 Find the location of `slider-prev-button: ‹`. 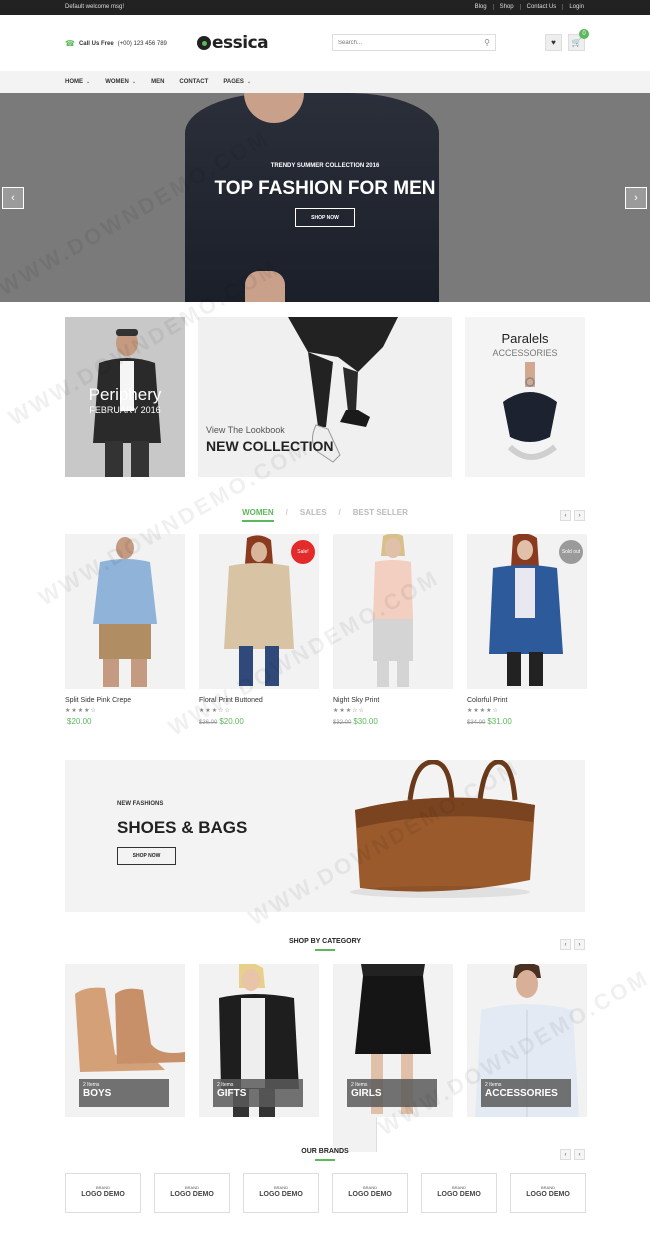

slider-prev-button: ‹ is located at coordinates (13, 198).